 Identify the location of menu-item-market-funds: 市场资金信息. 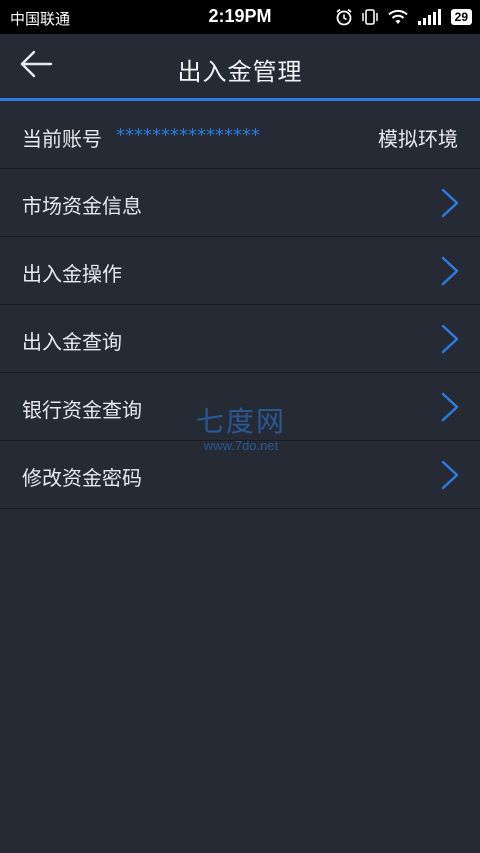
(240, 203).